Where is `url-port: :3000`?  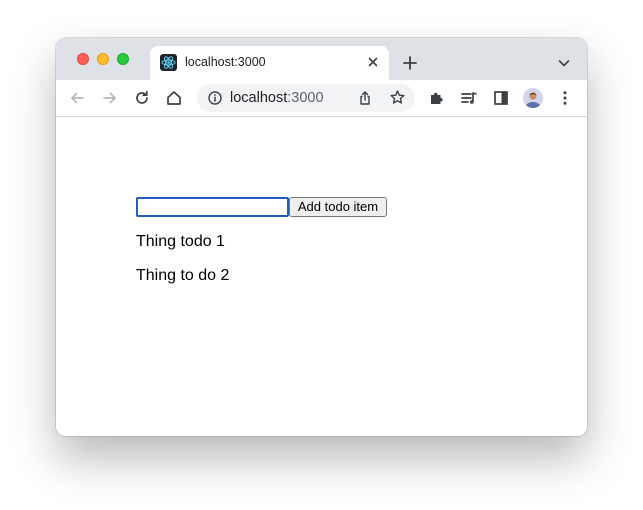
url-port: :3000 is located at coordinates (305, 98).